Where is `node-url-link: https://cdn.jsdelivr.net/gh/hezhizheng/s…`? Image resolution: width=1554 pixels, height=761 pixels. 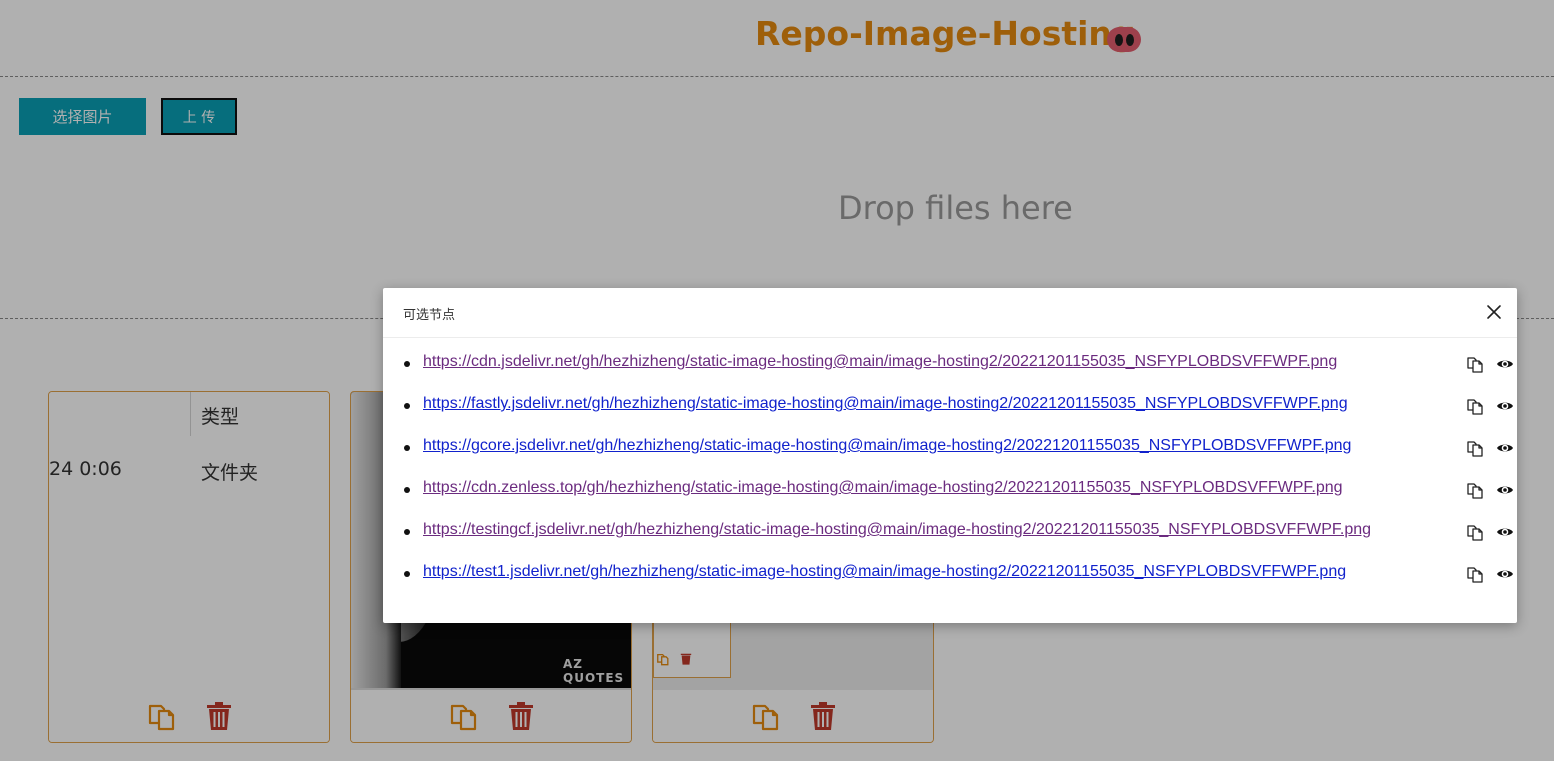
node-url-link: https://cdn.jsdelivr.net/gh/hezhizheng/s… is located at coordinates (880, 362).